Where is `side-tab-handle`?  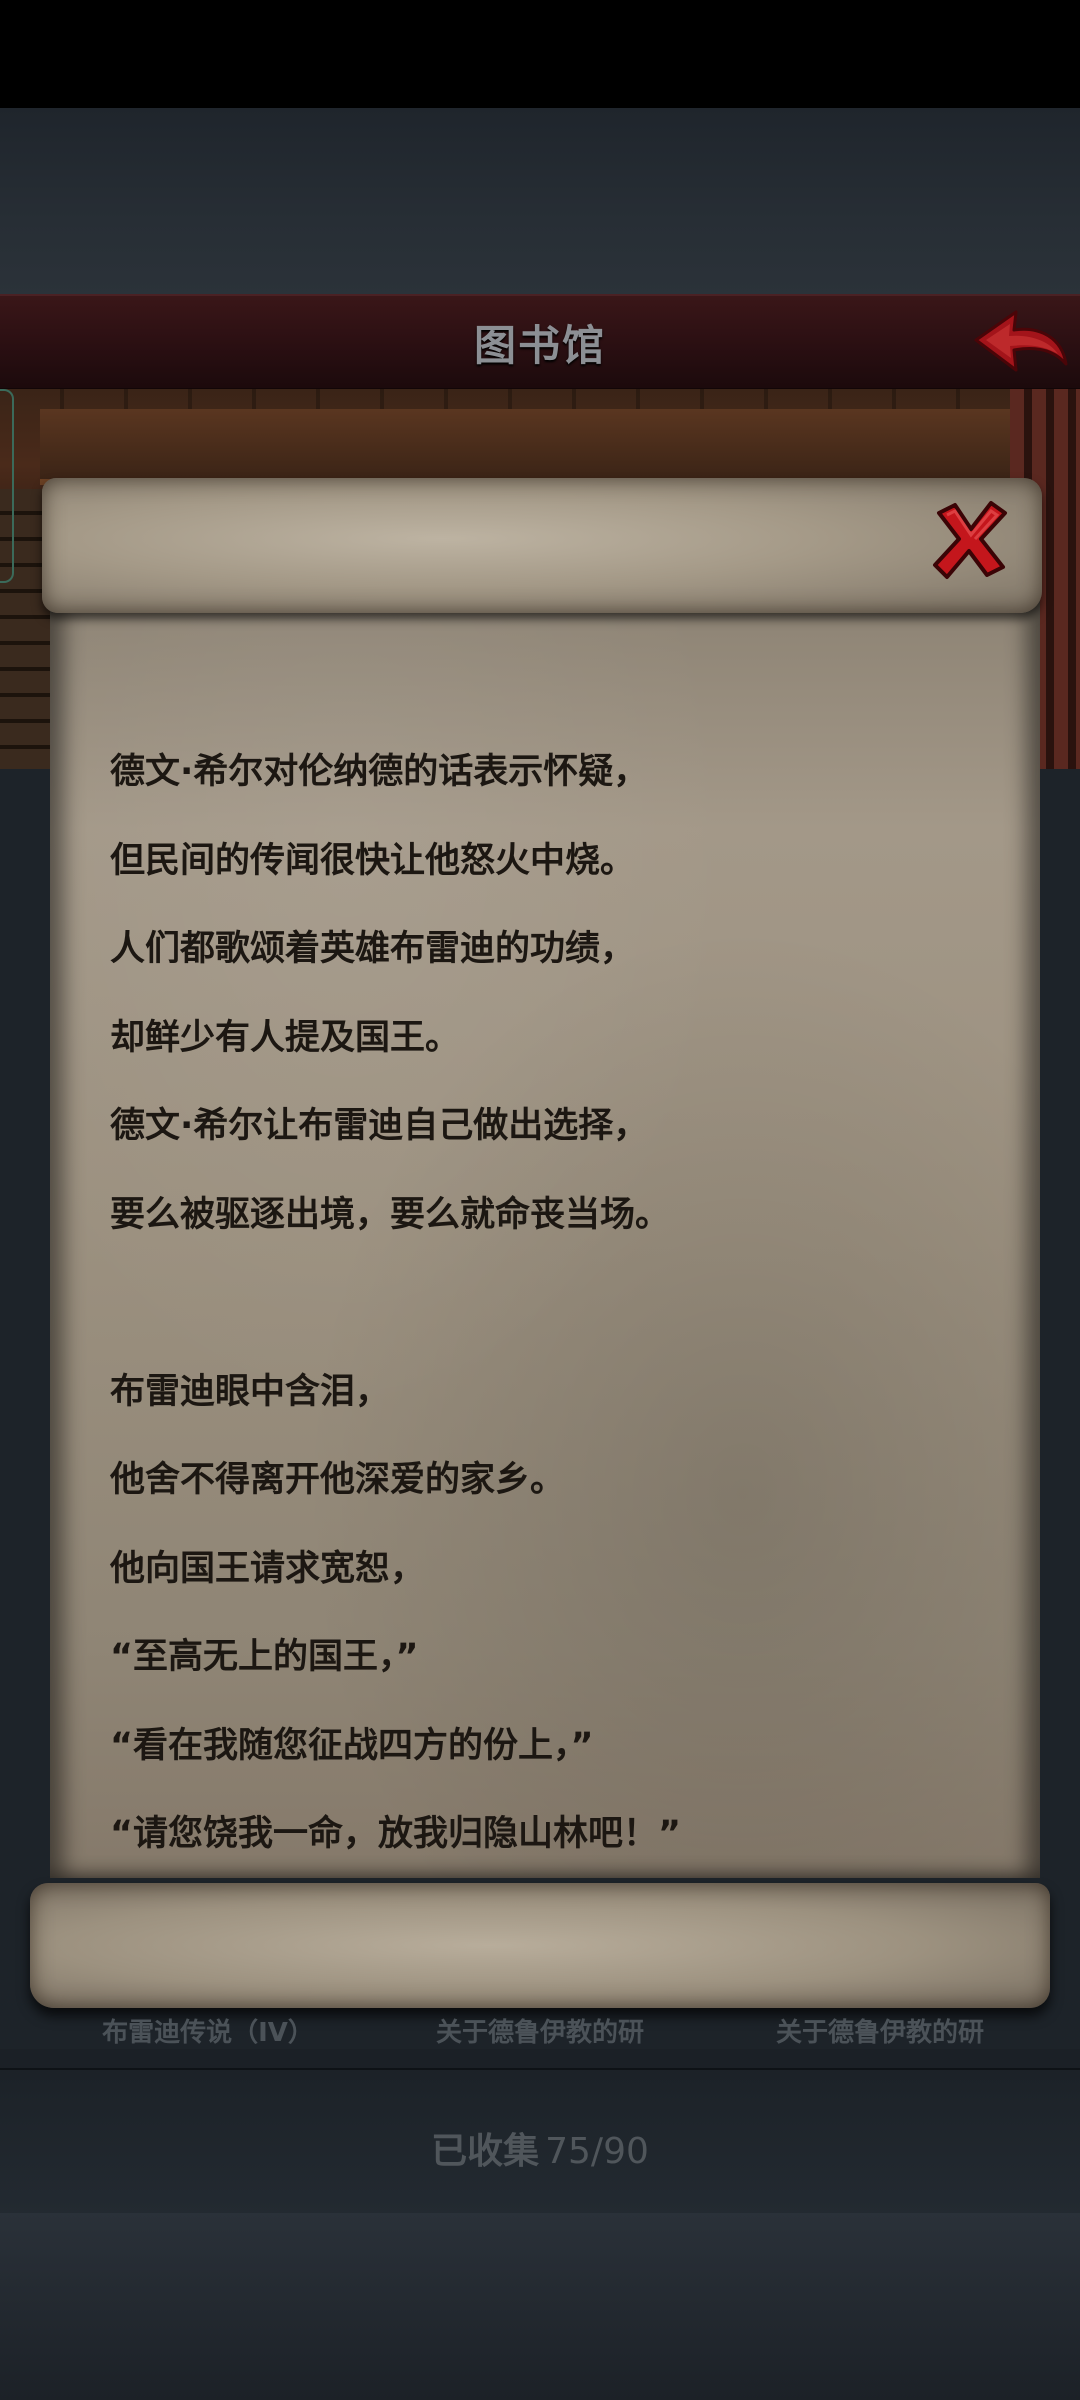
side-tab-handle is located at coordinates (7, 486).